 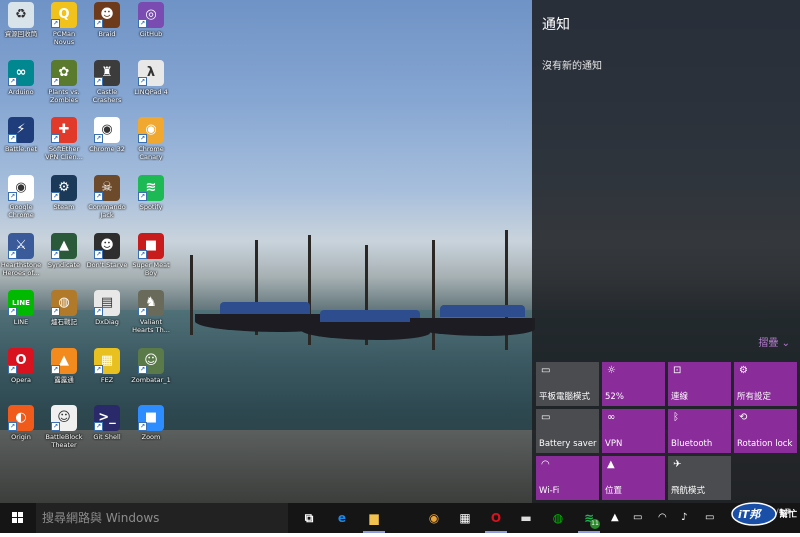 What do you see at coordinates (633, 384) in the screenshot?
I see `quick-action-tile: ☼ 52%` at bounding box center [633, 384].